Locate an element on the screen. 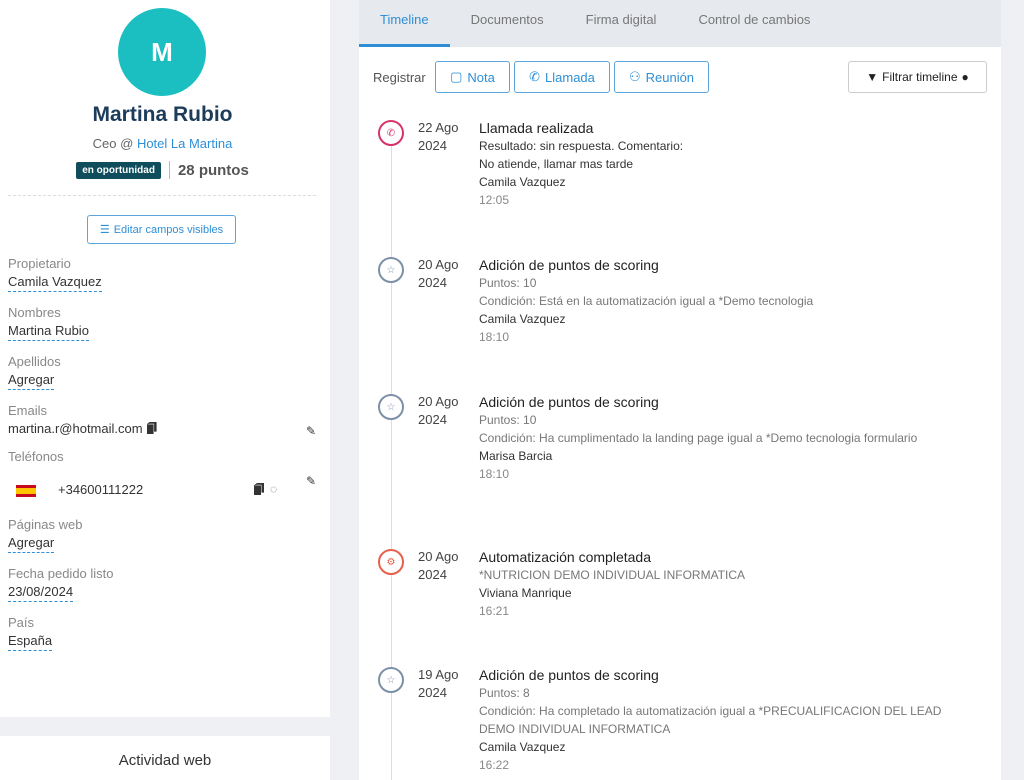 This screenshot has width=1024, height=780. handshake-icon: ⚇ is located at coordinates (634, 76).